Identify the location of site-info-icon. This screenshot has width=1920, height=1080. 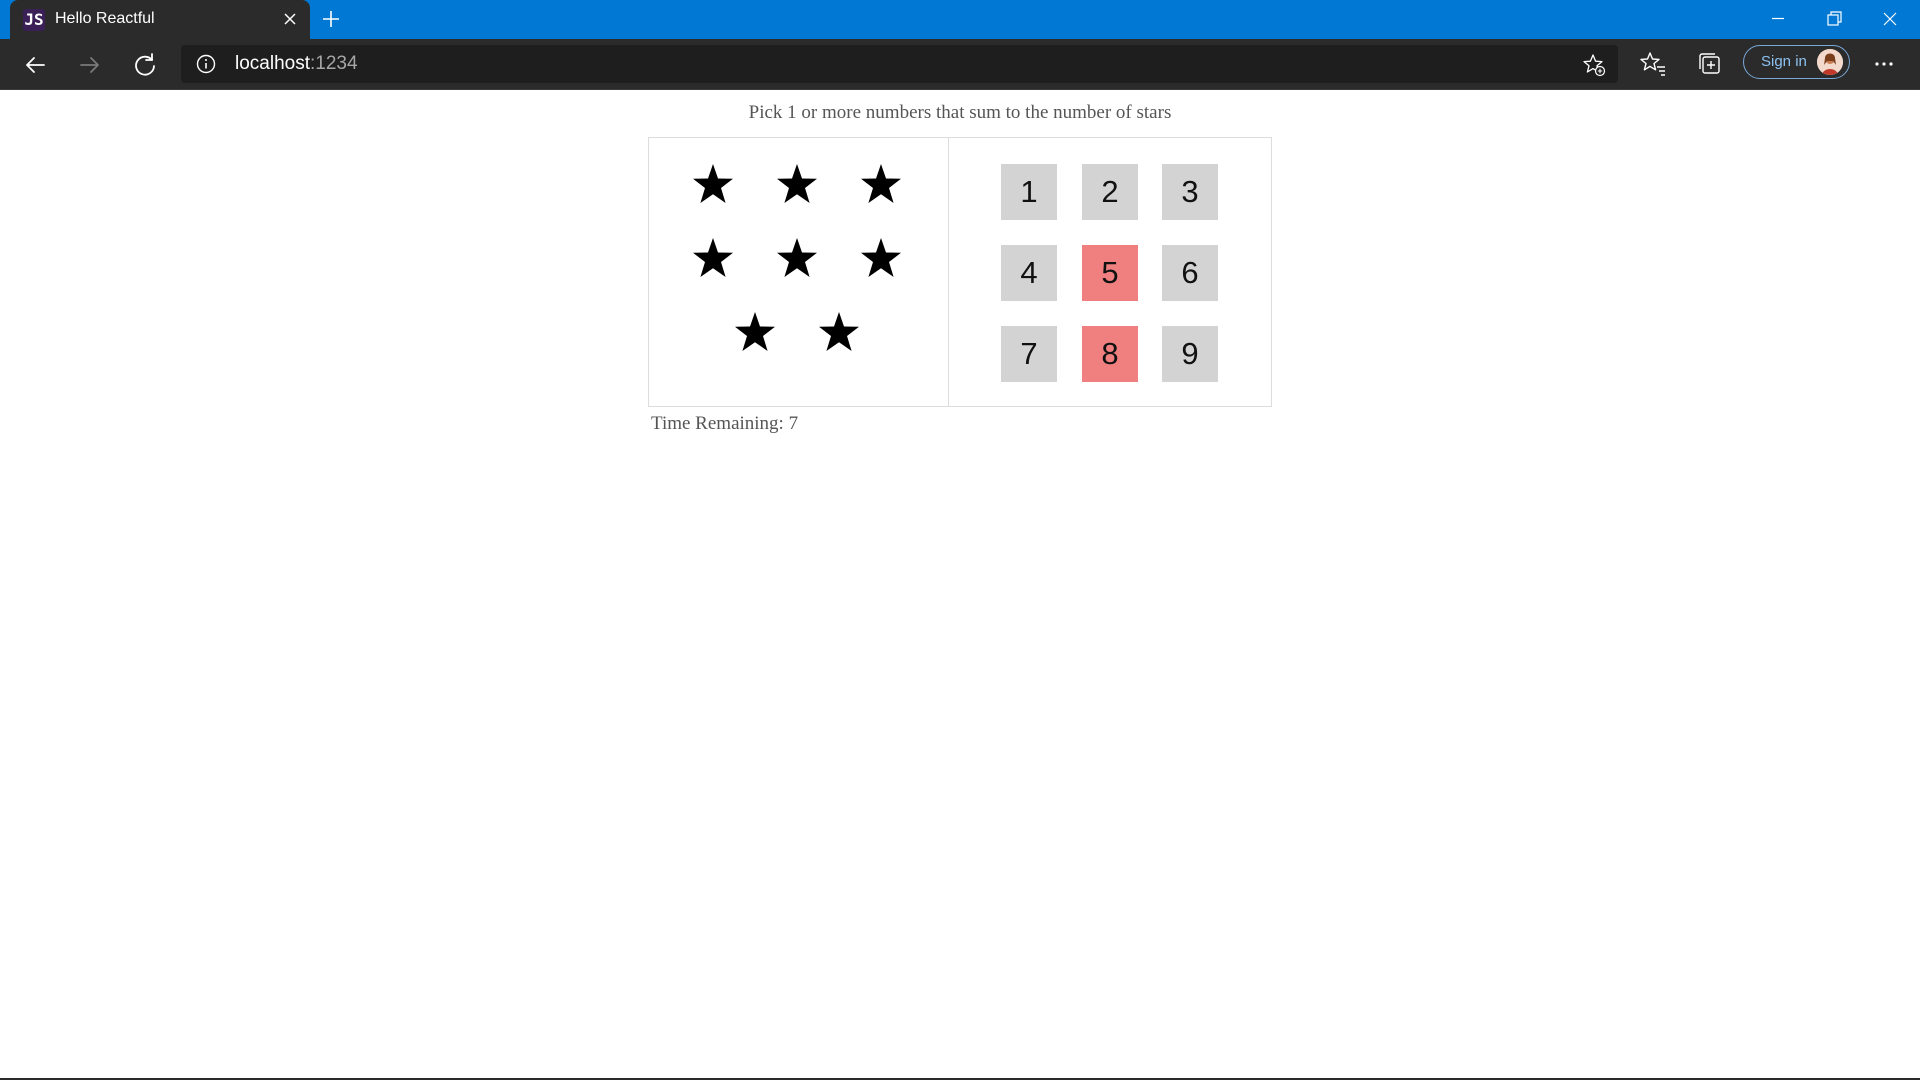
(206, 64).